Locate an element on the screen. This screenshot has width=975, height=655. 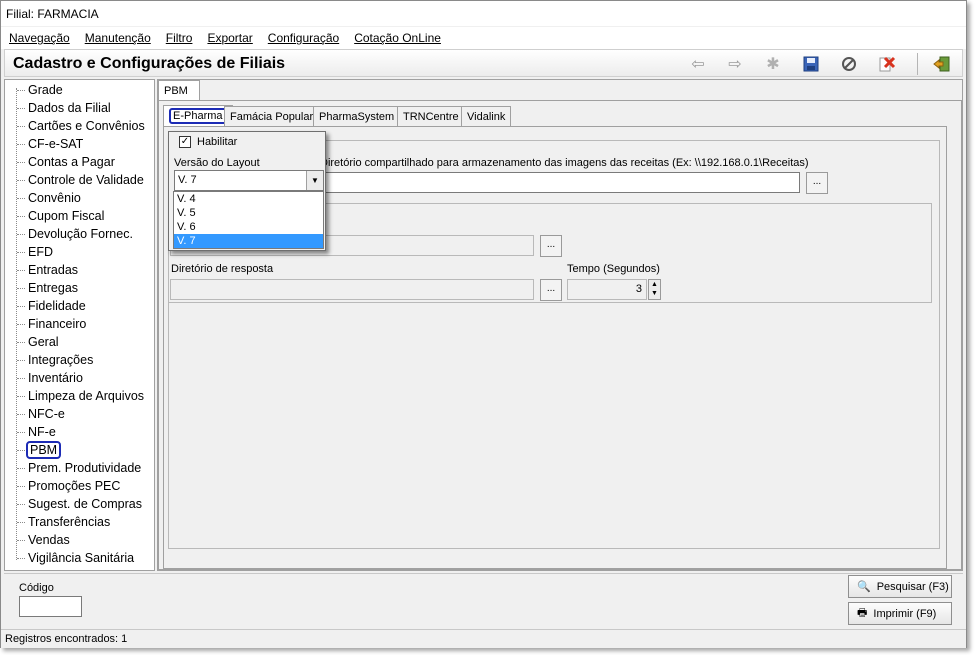
status-bar: Registros encontrados: 1 is located at coordinates (483, 638).